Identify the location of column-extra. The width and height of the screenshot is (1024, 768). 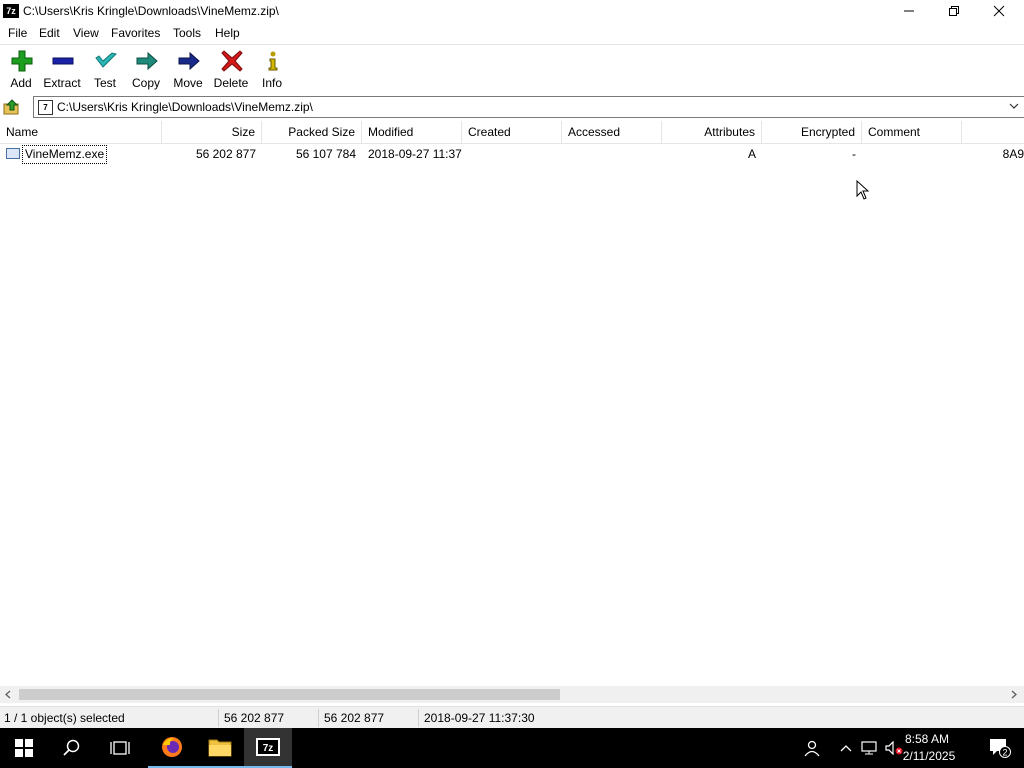
(993, 132).